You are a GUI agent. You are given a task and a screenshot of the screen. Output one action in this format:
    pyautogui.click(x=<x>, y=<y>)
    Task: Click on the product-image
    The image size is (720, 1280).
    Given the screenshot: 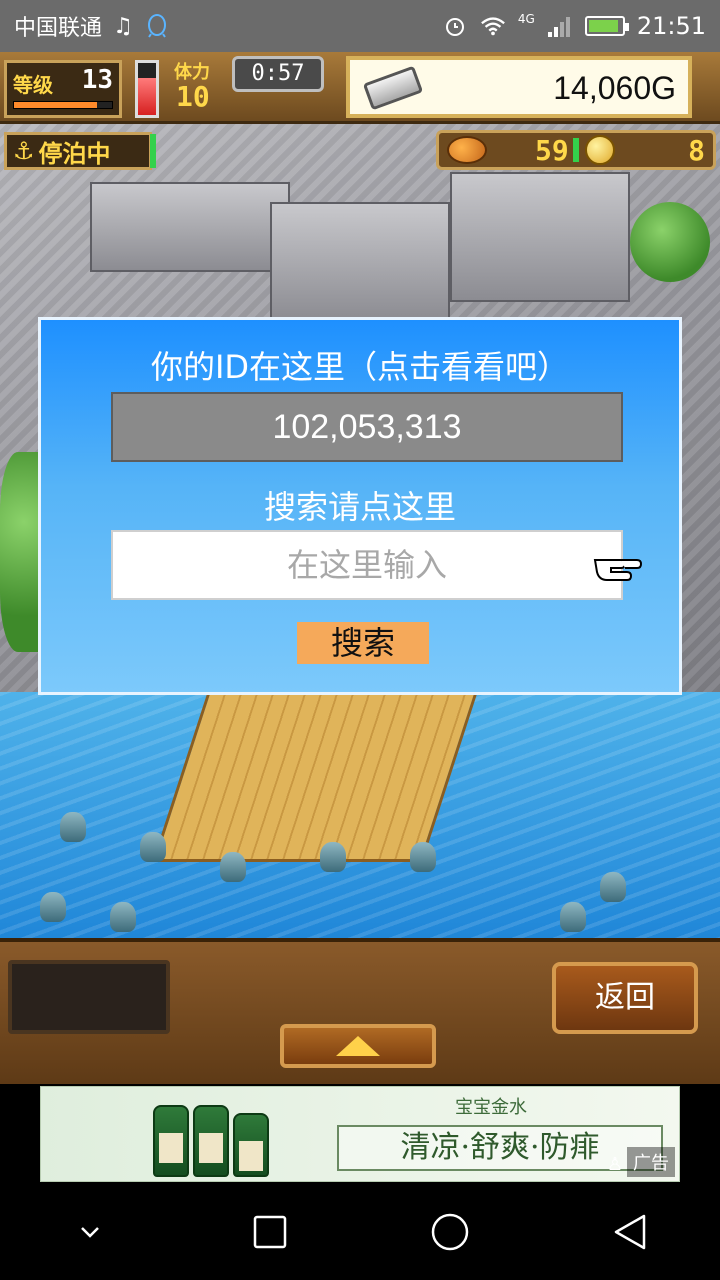 What is the action you would take?
    pyautogui.click(x=218, y=1135)
    